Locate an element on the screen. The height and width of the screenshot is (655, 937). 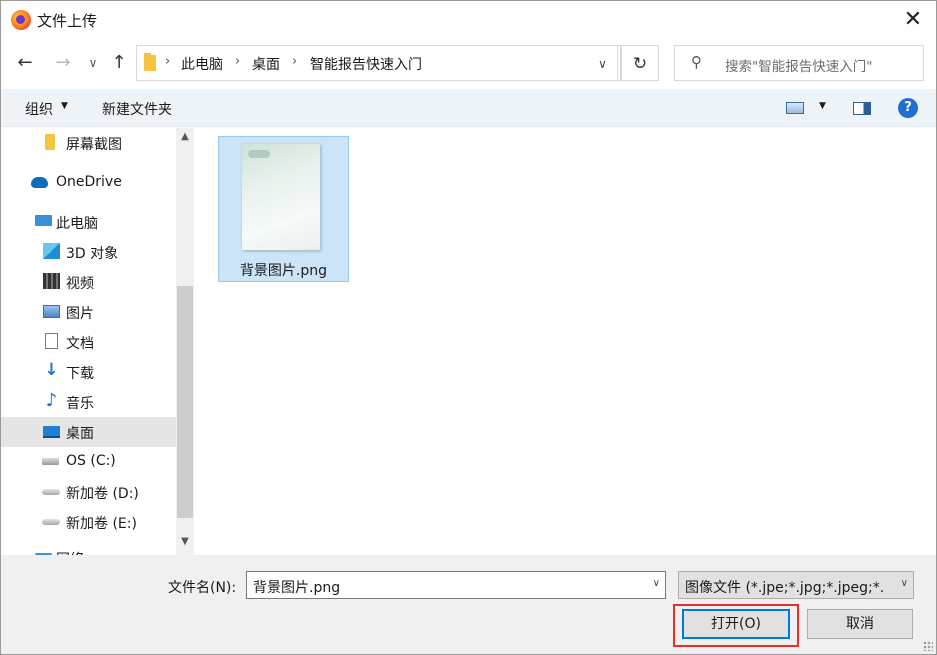
sidebar-scrollbar: ▲ ▼ is located at coordinates (185, 341).